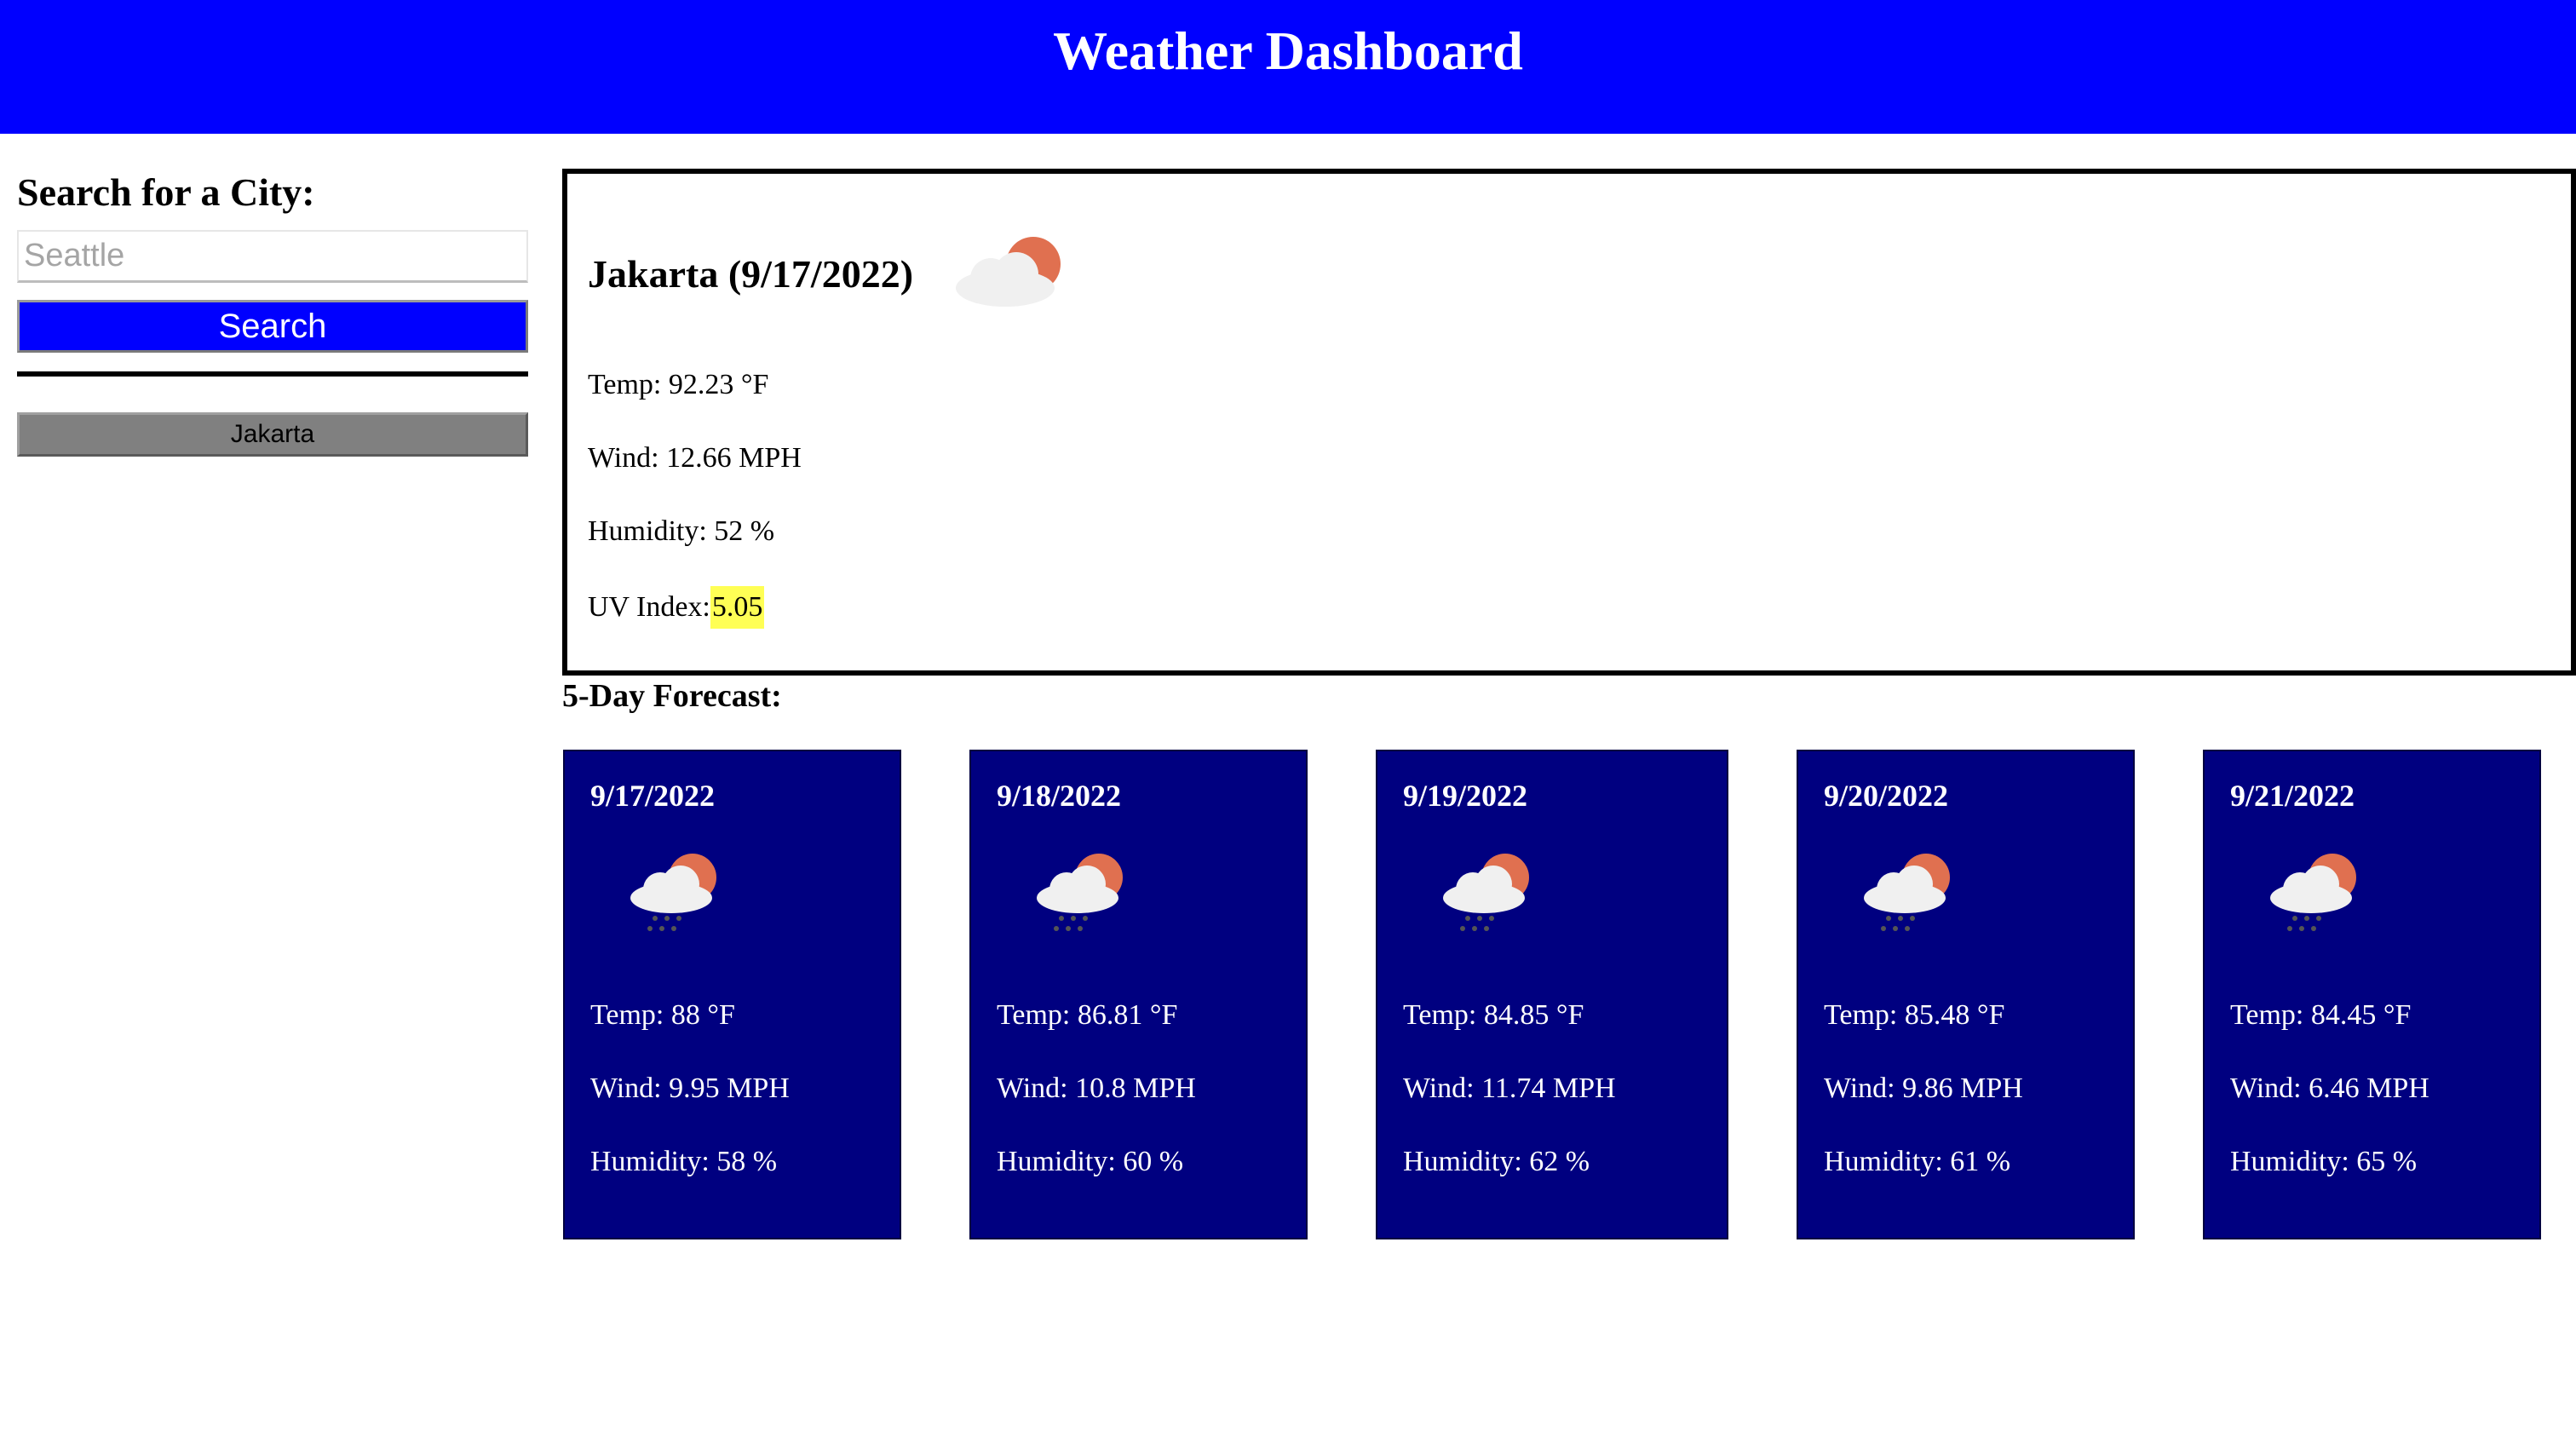 This screenshot has height=1455, width=2576. I want to click on forecast-temp: Temp: 86.81 °F, so click(1087, 1015).